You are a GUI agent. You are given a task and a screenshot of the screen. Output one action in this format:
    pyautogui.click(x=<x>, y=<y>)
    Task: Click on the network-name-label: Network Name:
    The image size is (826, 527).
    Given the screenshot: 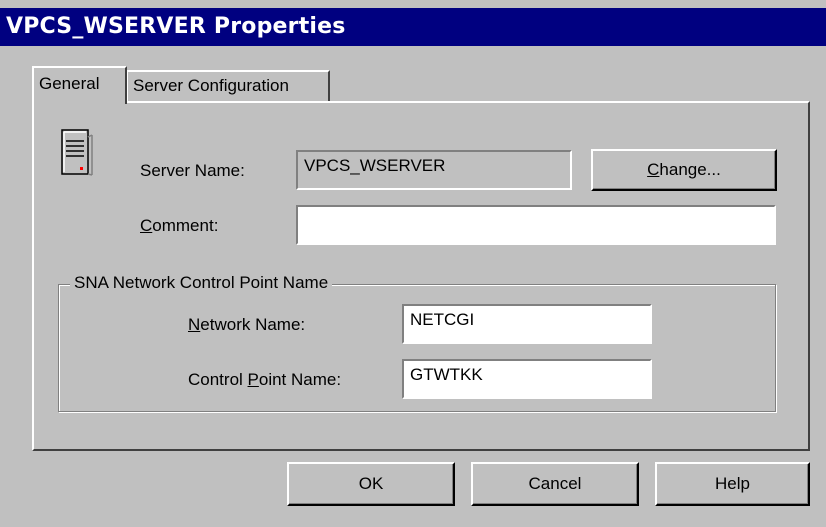 What is the action you would take?
    pyautogui.click(x=246, y=325)
    